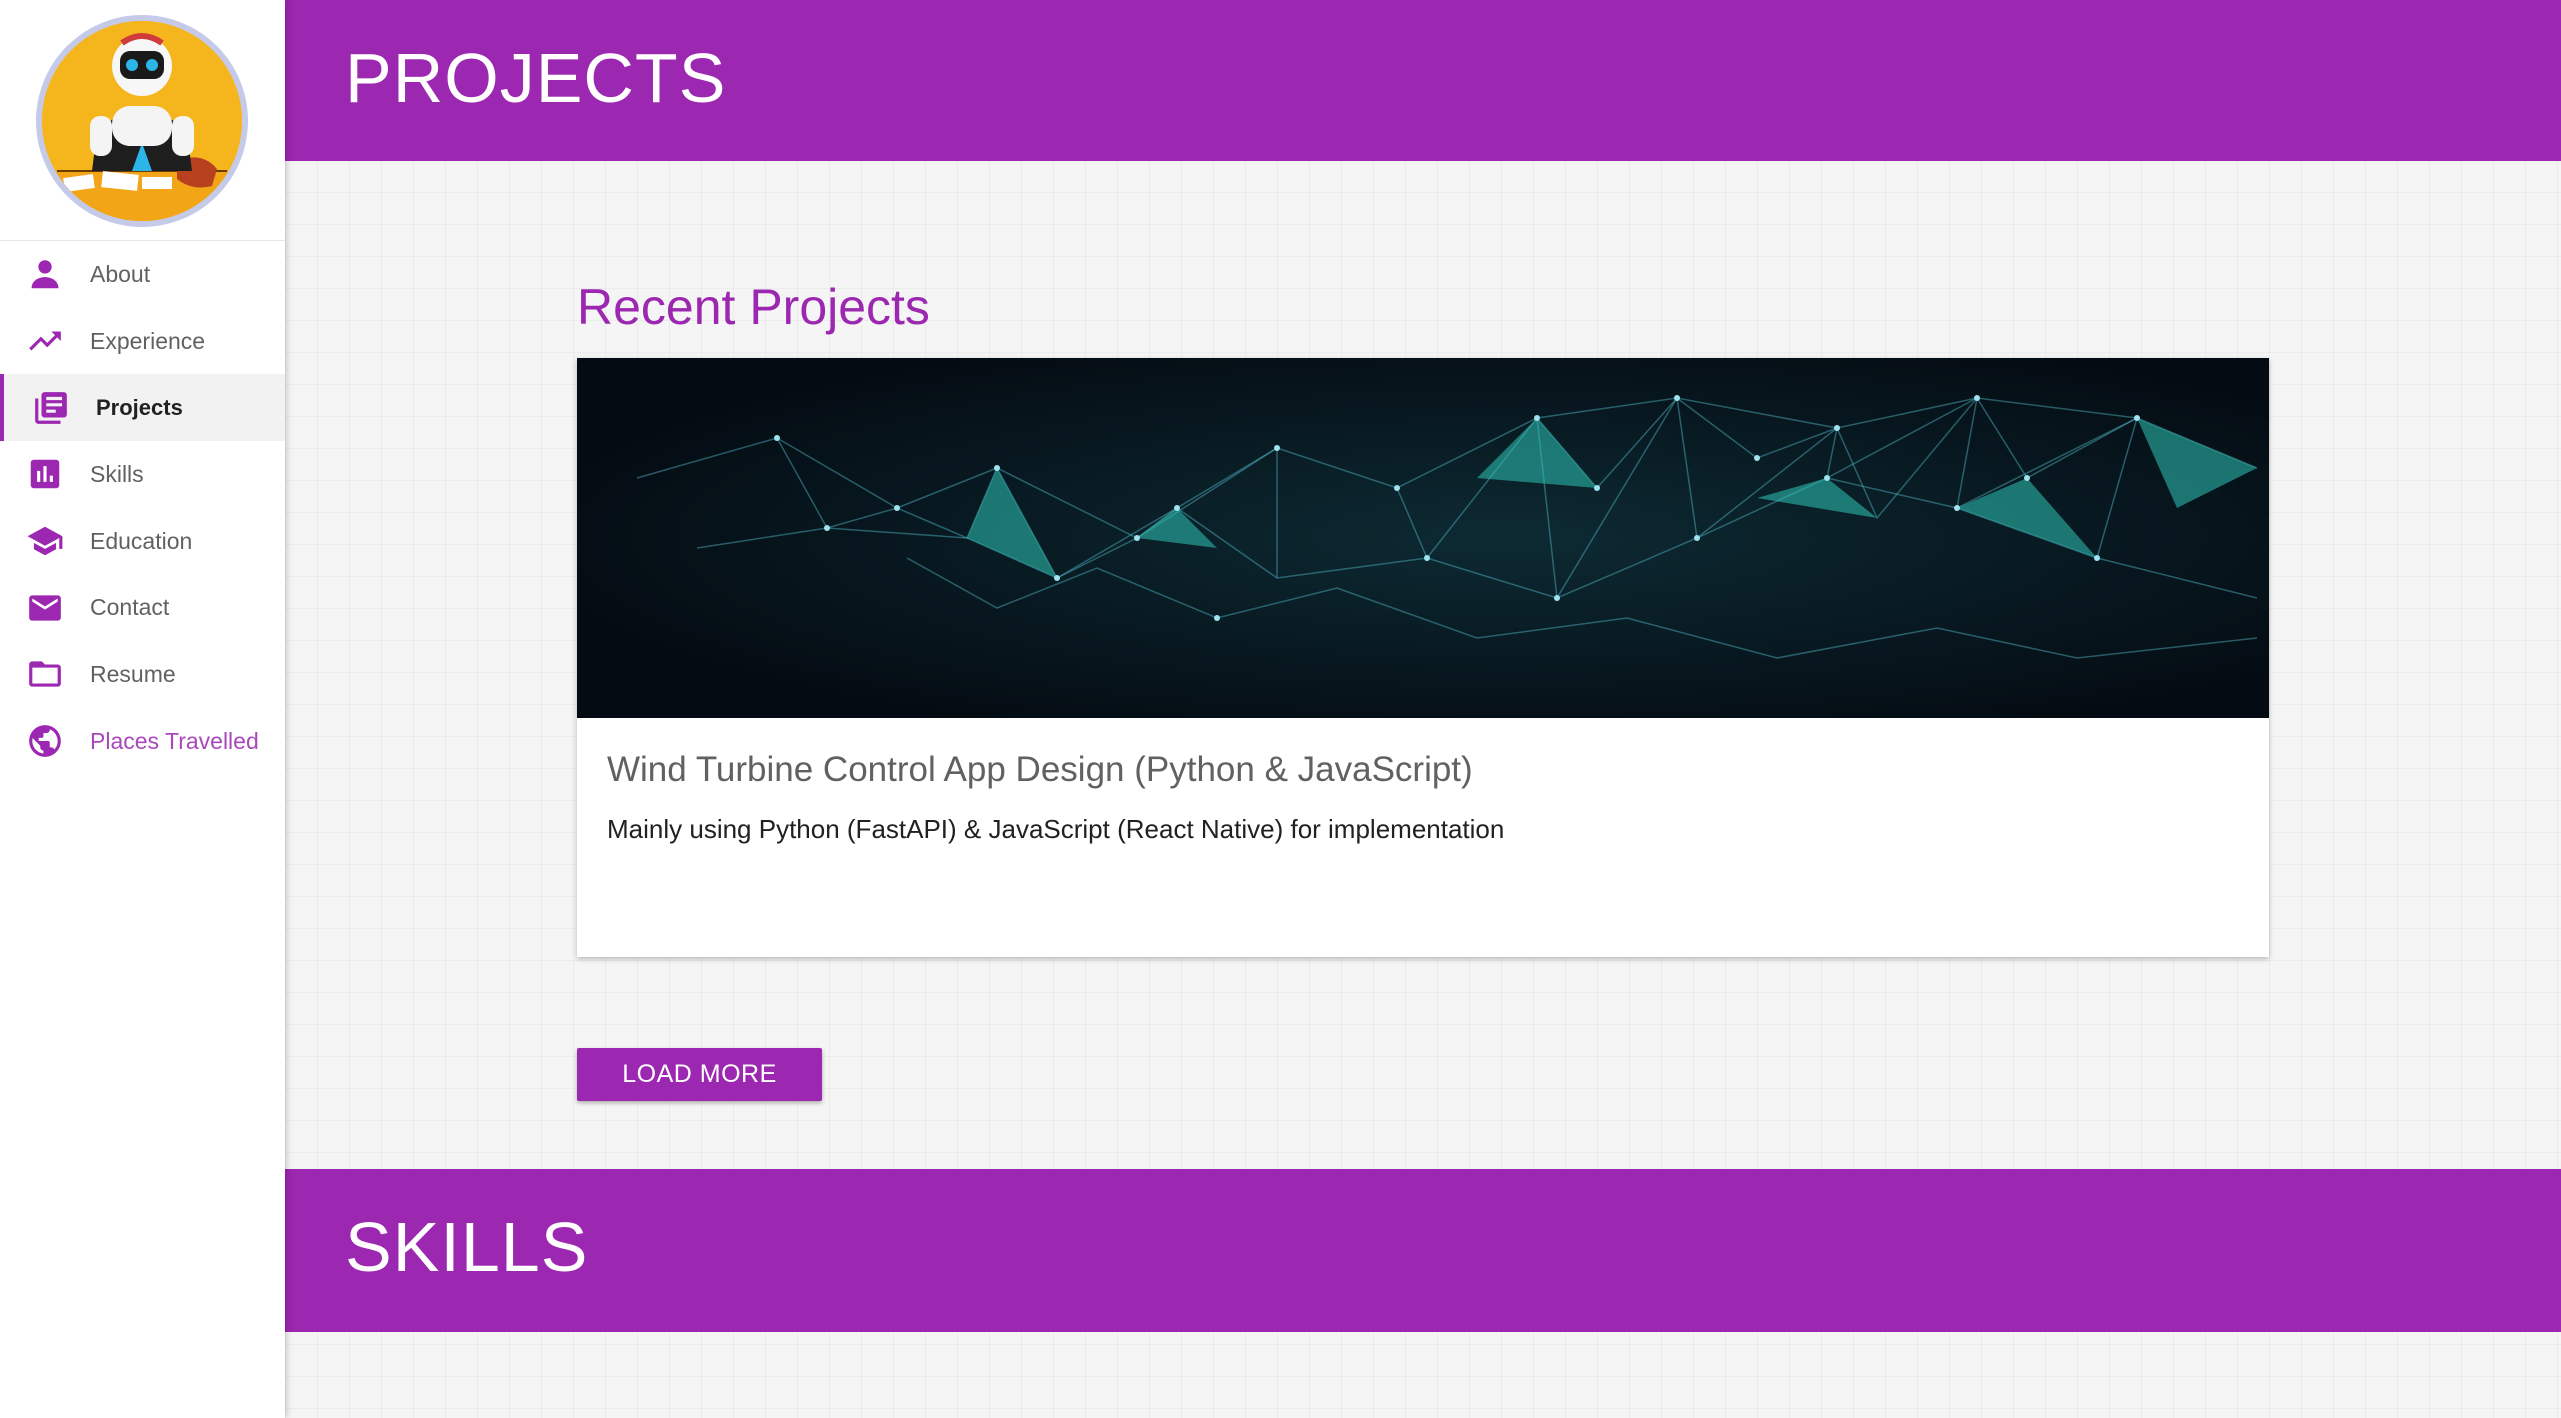 The height and width of the screenshot is (1418, 2561). I want to click on graduation-cap-icon, so click(45, 541).